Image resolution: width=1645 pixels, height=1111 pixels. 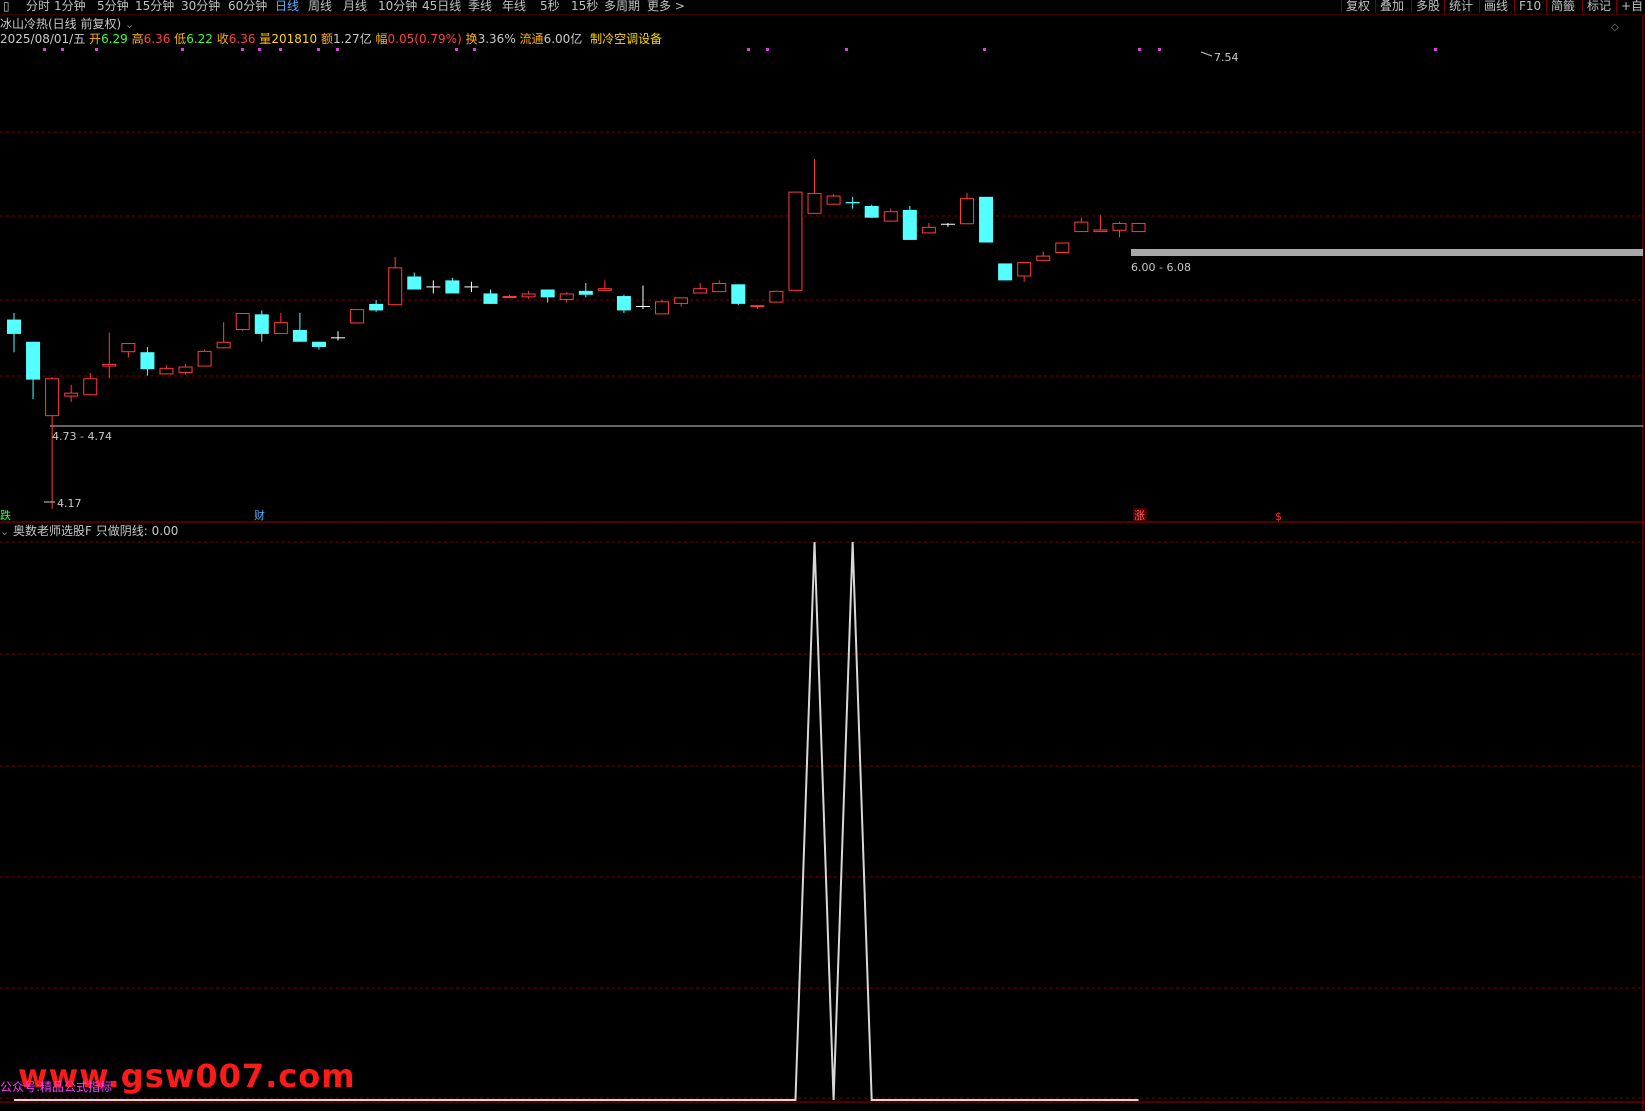 What do you see at coordinates (82, 436) in the screenshot?
I see `support-range-label: 4.73 - 4.74` at bounding box center [82, 436].